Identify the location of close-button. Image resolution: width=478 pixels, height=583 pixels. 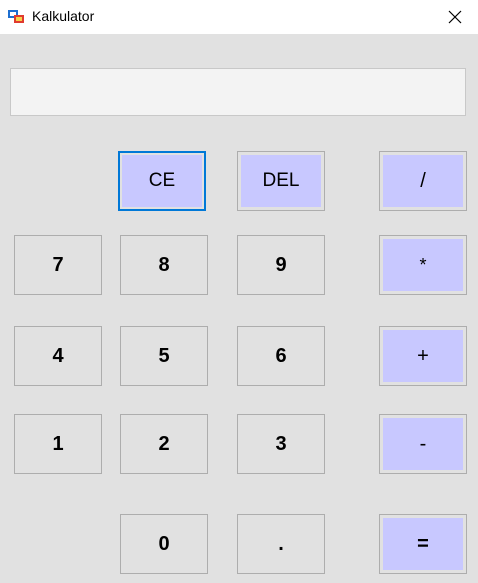
(455, 17).